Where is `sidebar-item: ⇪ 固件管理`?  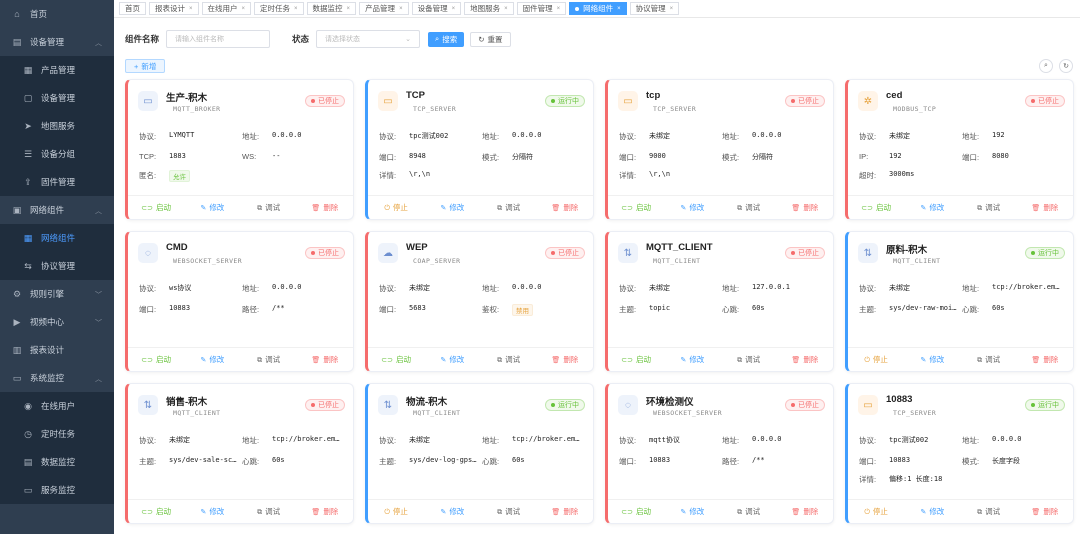 sidebar-item: ⇪ 固件管理 is located at coordinates (57, 182).